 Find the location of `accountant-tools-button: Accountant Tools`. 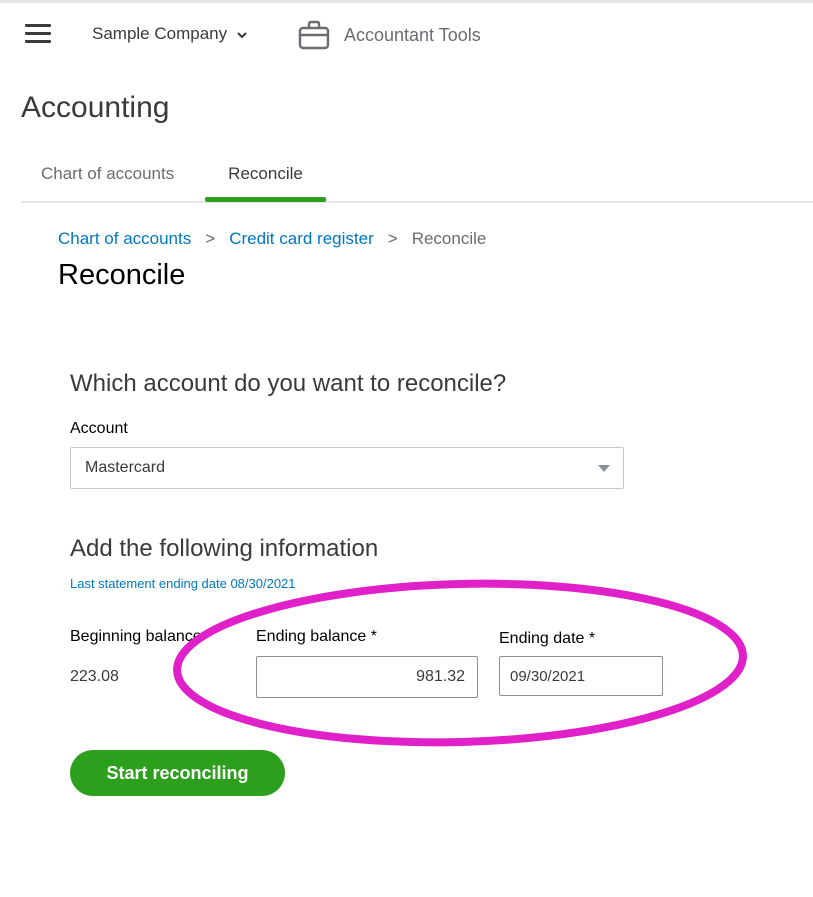

accountant-tools-button: Accountant Tools is located at coordinates (389, 35).